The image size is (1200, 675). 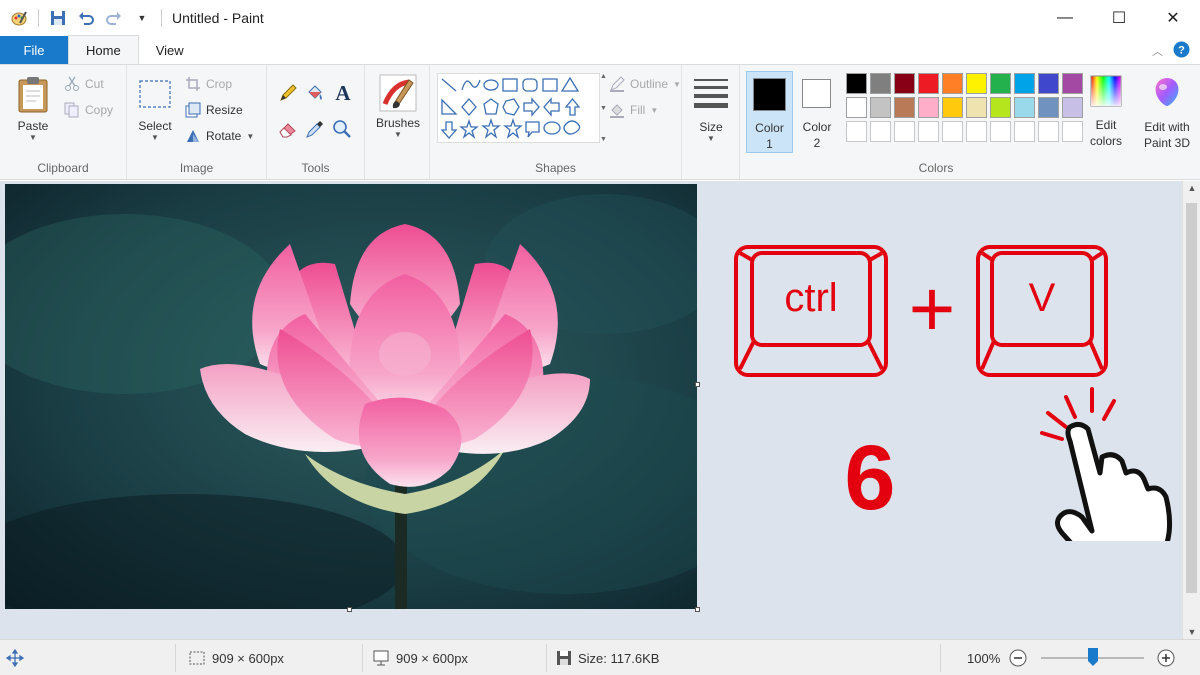 What do you see at coordinates (769, 112) in the screenshot?
I see `color1-selector: Color 1` at bounding box center [769, 112].